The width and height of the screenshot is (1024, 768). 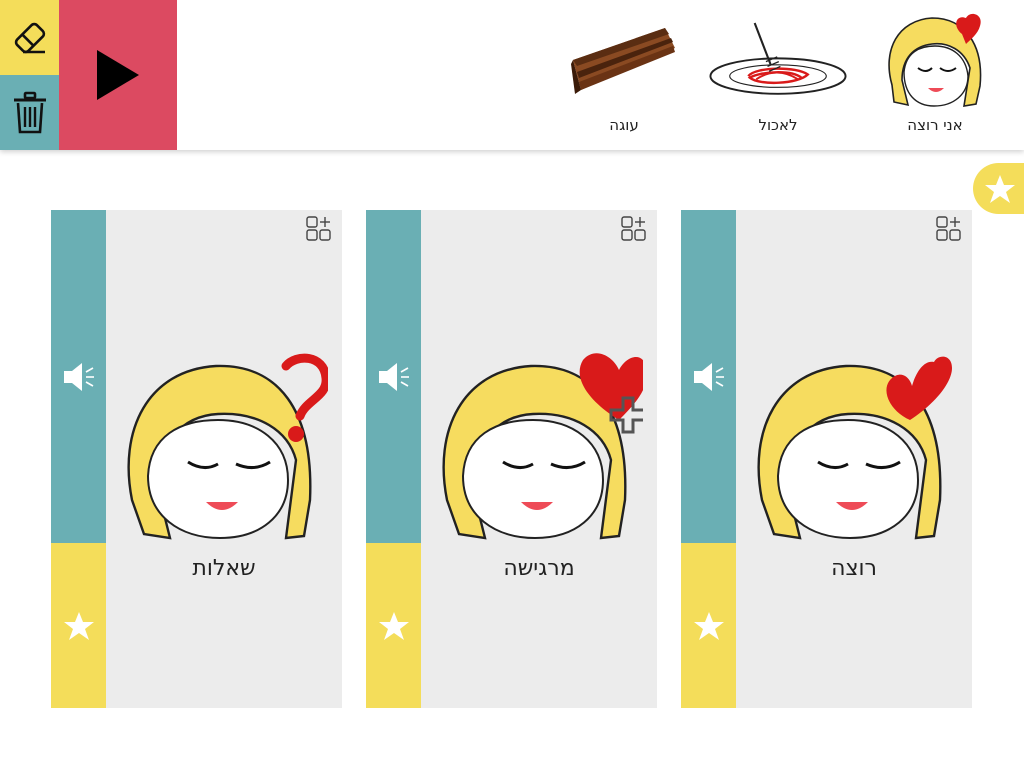 I want to click on card-body: רוצה, so click(x=854, y=459).